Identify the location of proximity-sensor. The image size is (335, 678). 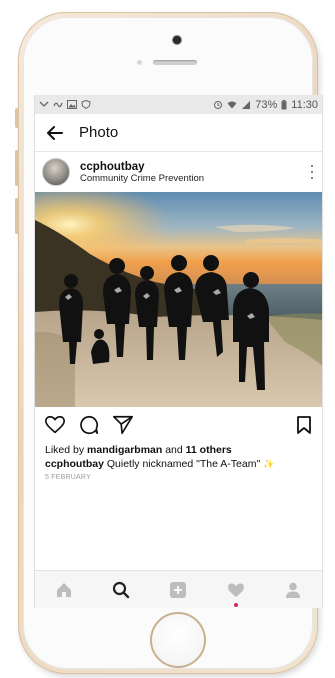
(139, 62).